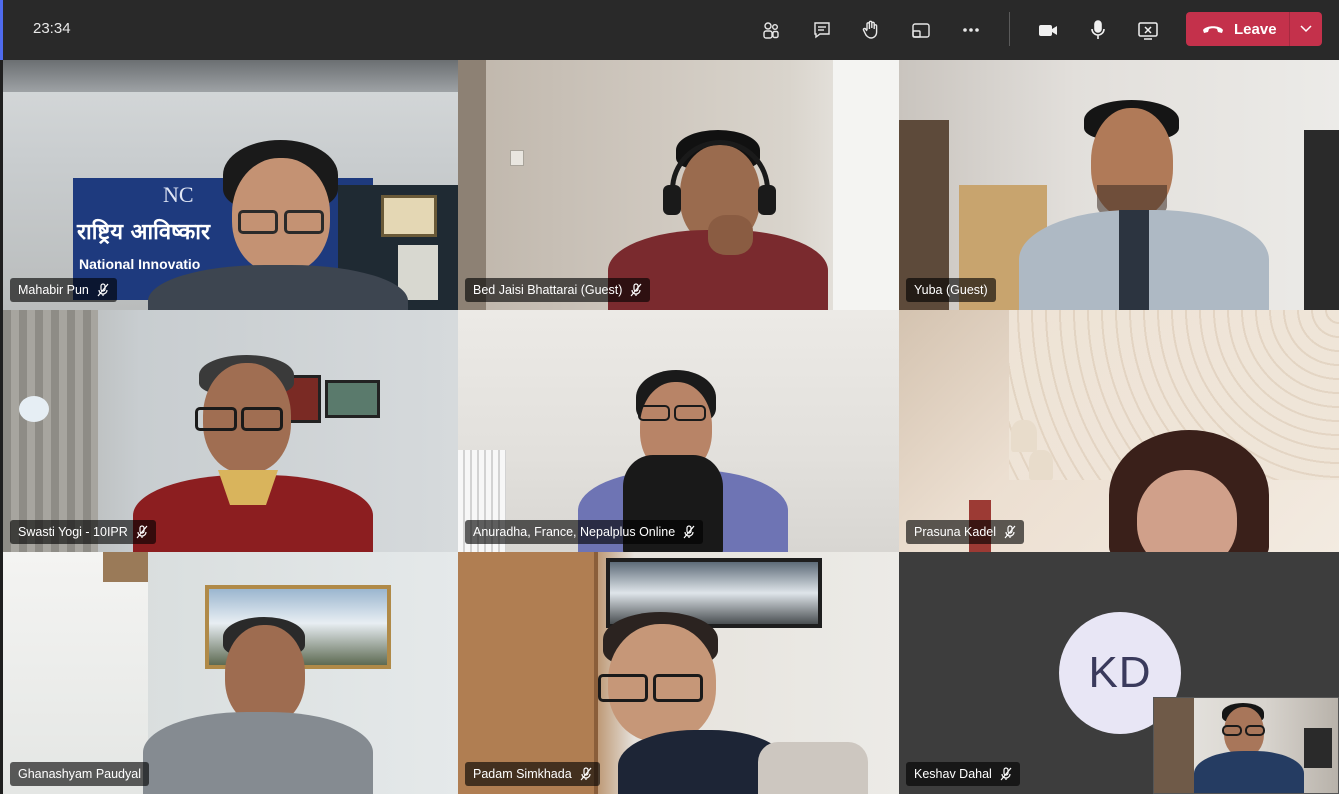 This screenshot has height=794, width=1339. What do you see at coordinates (73, 532) in the screenshot?
I see `participant-name: Swasti Yogi - 10IPR` at bounding box center [73, 532].